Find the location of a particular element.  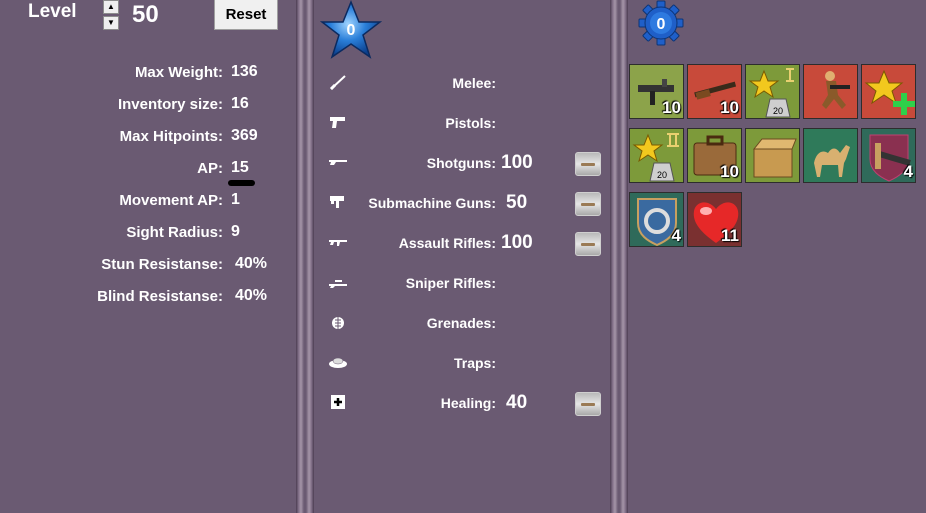

stat-label: Stun Resistanse: is located at coordinates (162, 264).